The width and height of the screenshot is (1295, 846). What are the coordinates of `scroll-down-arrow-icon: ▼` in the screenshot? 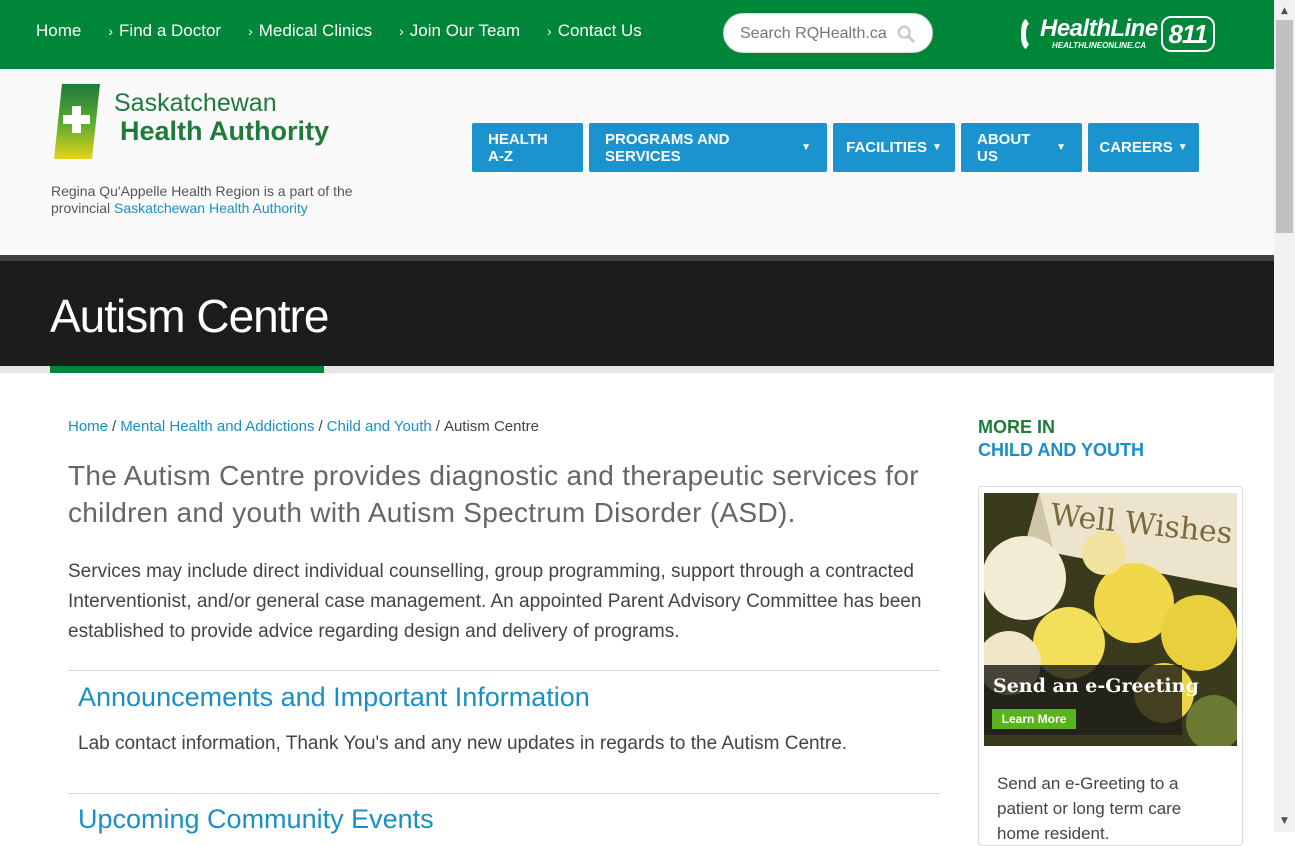 It's located at (1284, 821).